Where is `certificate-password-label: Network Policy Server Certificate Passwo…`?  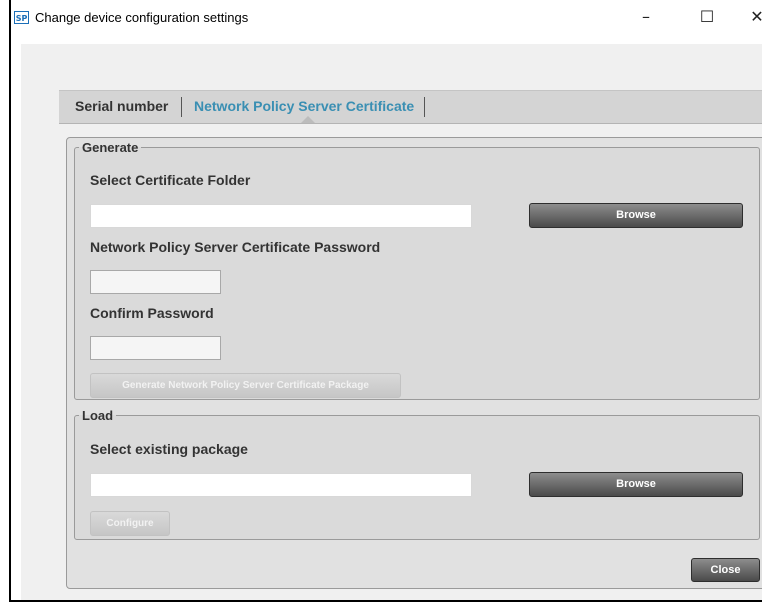 certificate-password-label: Network Policy Server Certificate Passwo… is located at coordinates (235, 247).